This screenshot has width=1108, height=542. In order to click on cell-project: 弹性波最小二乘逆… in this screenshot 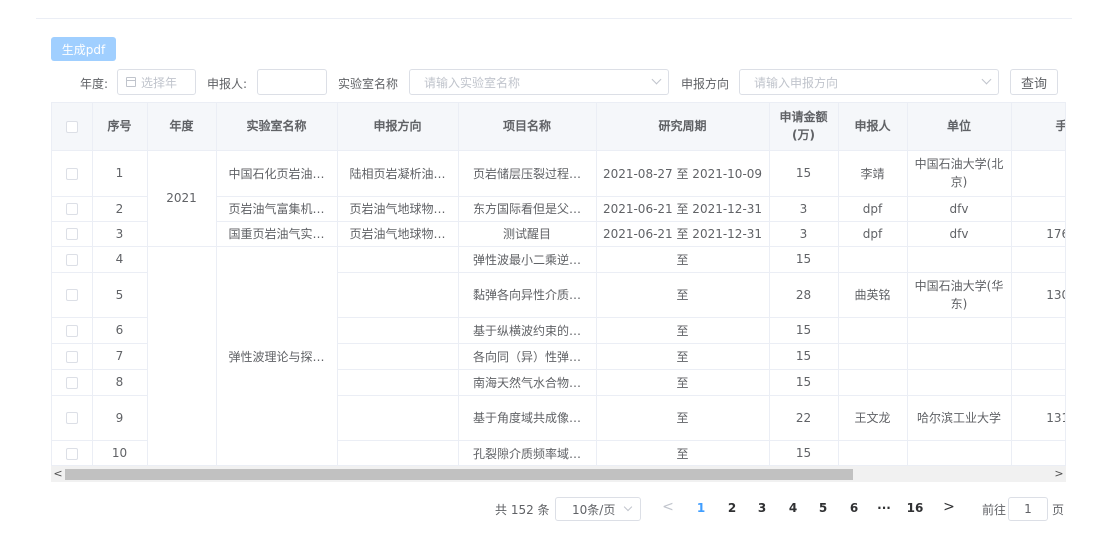, I will do `click(527, 259)`.